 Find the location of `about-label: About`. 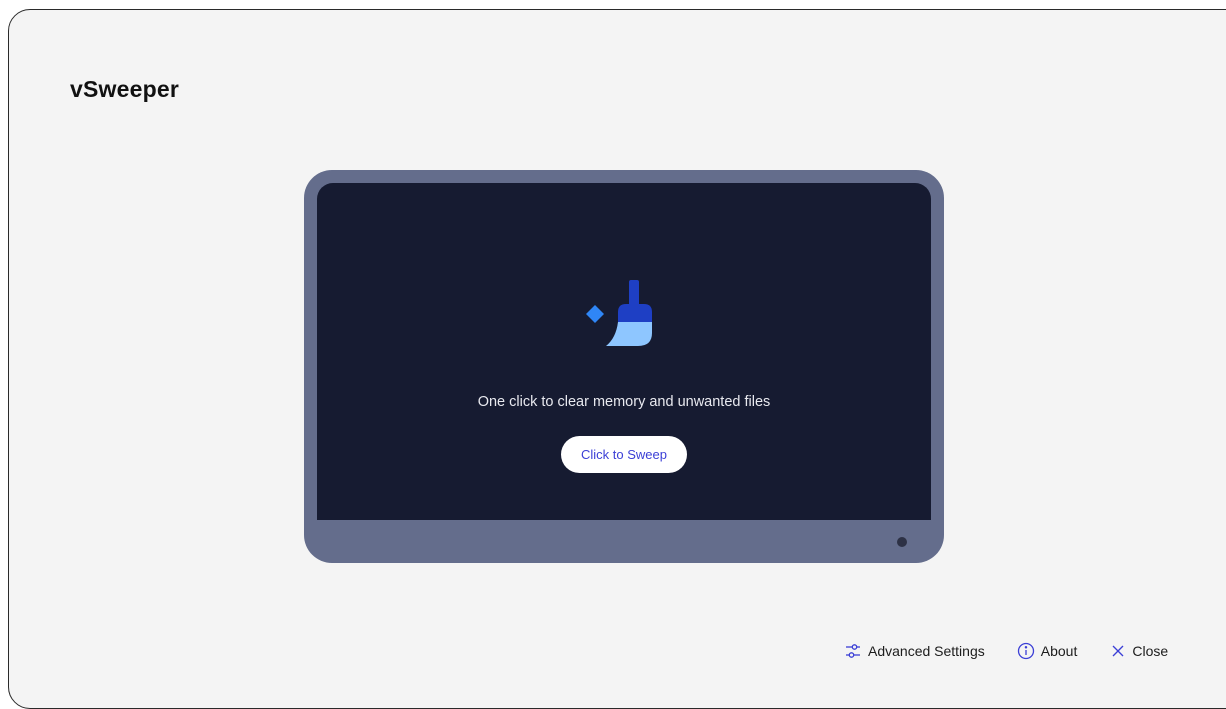

about-label: About is located at coordinates (1059, 651).